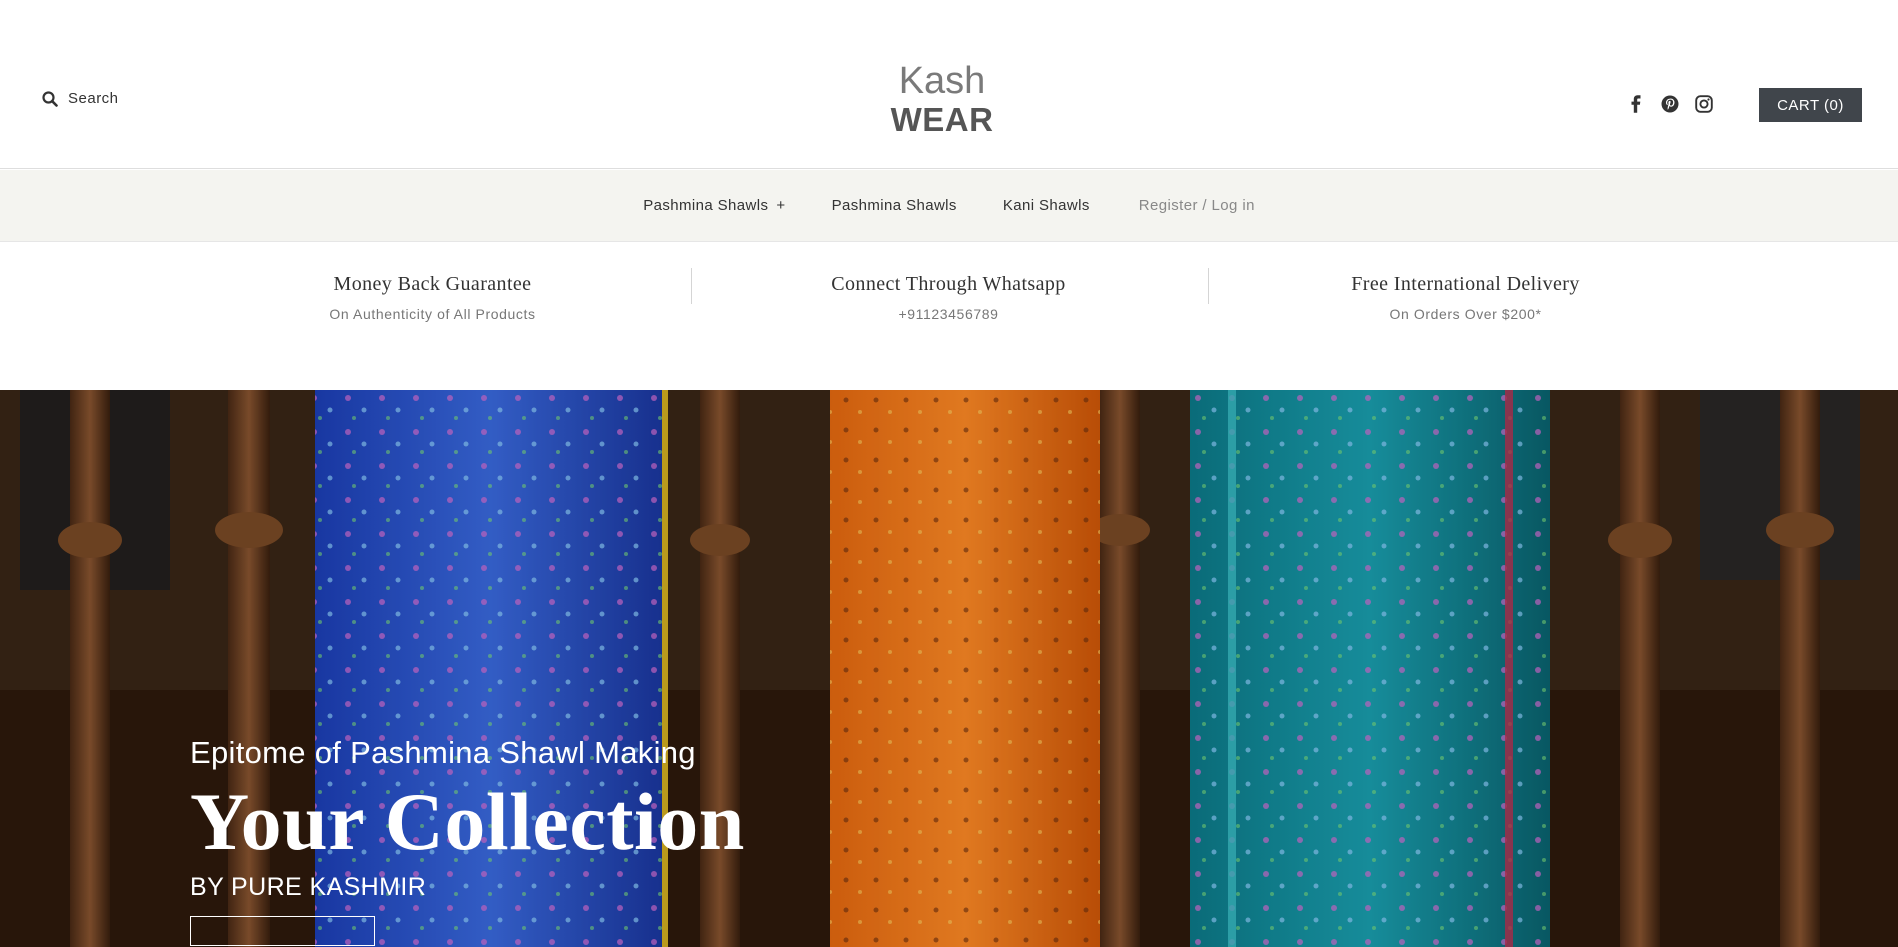 The height and width of the screenshot is (947, 1898). Describe the element at coordinates (432, 314) in the screenshot. I see `feature-subtitle: On Authenticity of All Products` at that location.